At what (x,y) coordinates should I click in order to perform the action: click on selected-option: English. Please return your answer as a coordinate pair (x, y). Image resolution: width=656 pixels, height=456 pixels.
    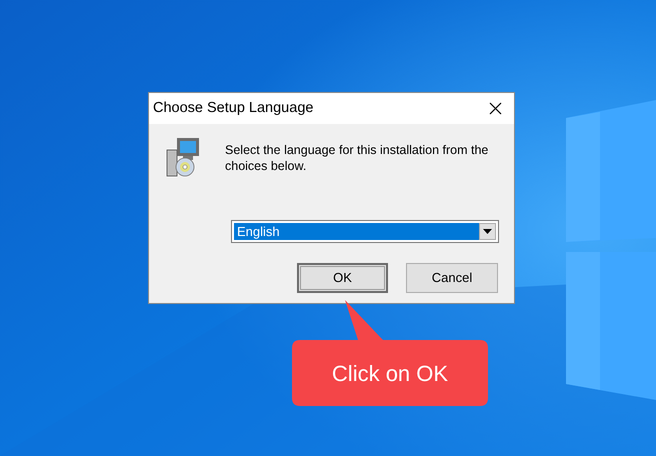
    Looking at the image, I should click on (356, 231).